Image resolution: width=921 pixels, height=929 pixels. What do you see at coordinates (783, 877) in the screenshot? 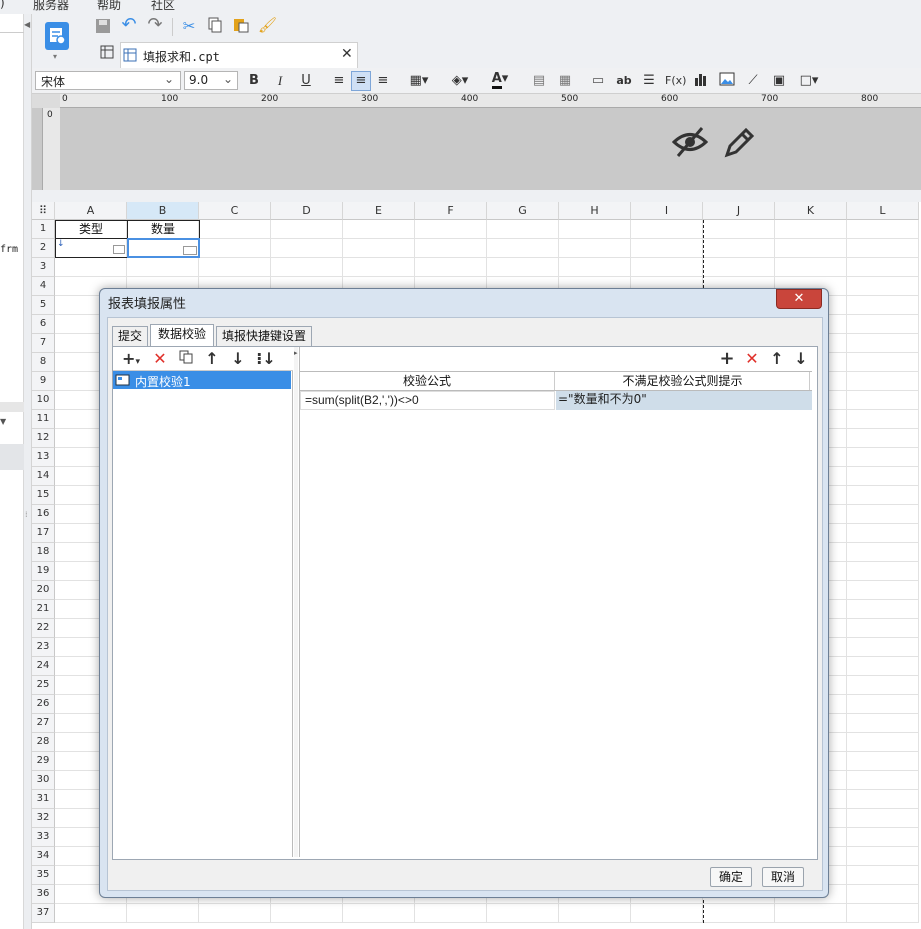
I see `cancel-button: 取消` at bounding box center [783, 877].